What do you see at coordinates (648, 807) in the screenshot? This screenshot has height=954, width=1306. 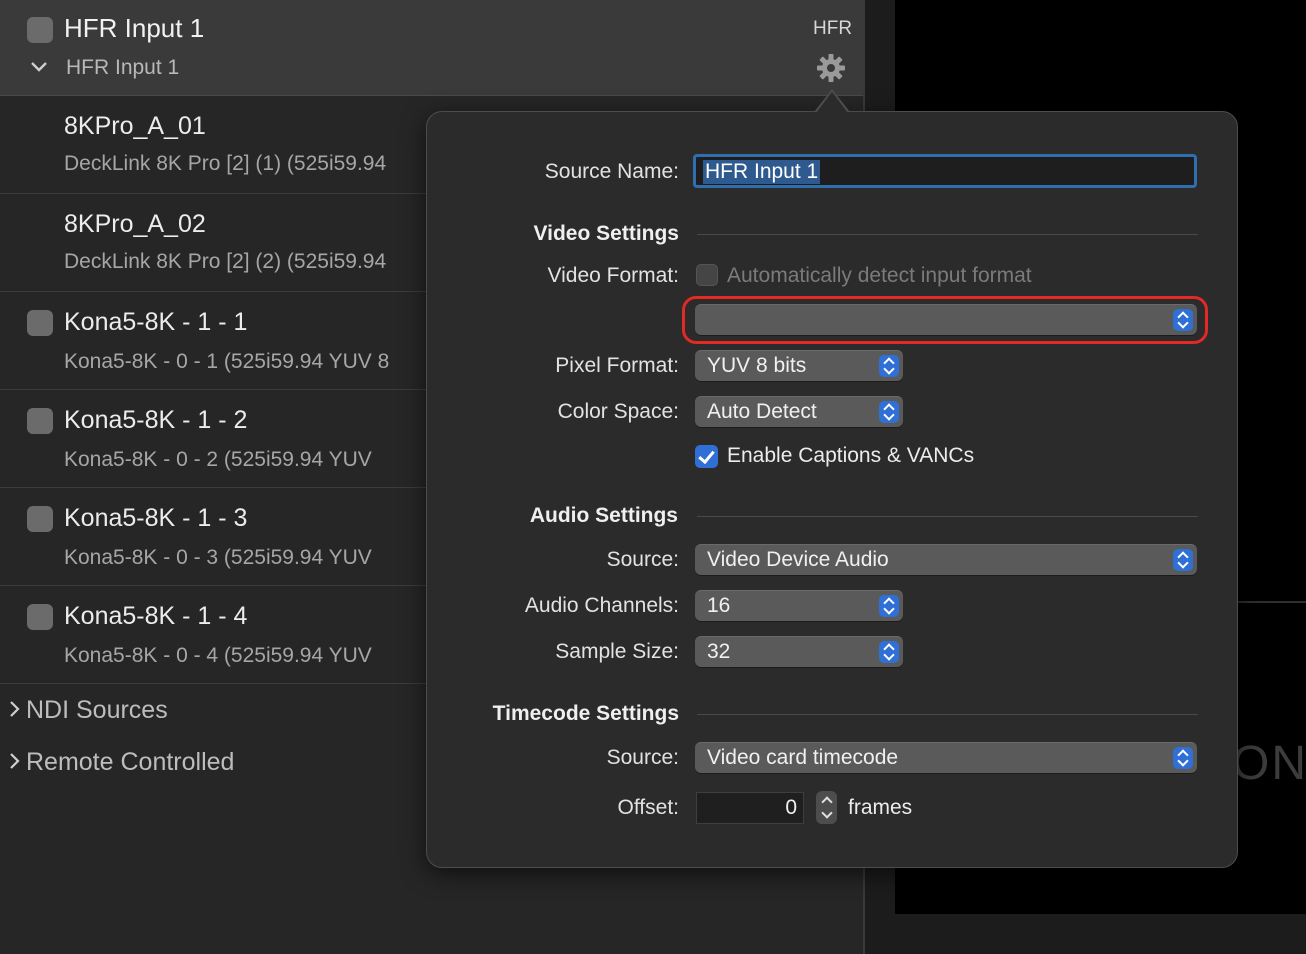 I see `offset-label: Offset:` at bounding box center [648, 807].